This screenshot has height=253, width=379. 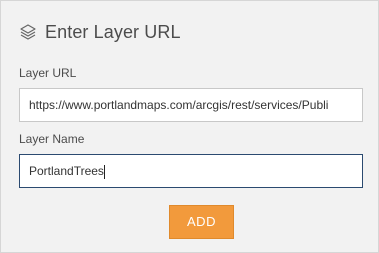 What do you see at coordinates (66, 171) in the screenshot?
I see `layer-name-value: PortlandTrees` at bounding box center [66, 171].